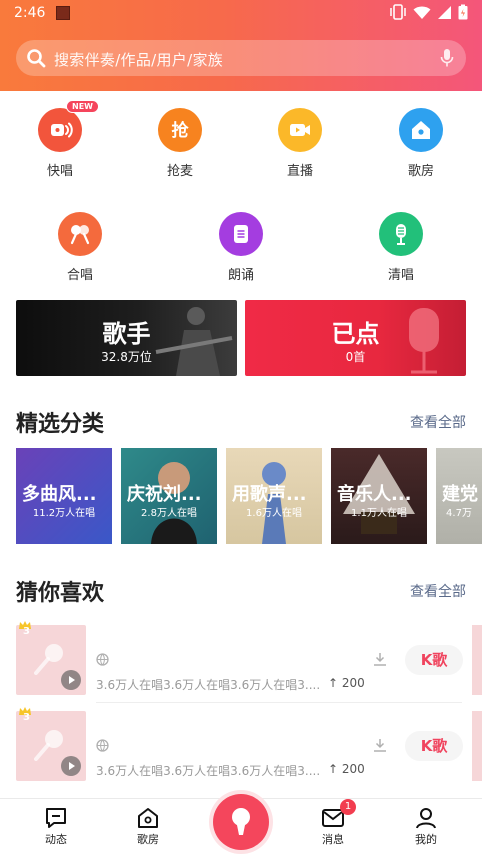  I want to click on grid-item-quick-sing: NEW 快唱, so click(60, 139).